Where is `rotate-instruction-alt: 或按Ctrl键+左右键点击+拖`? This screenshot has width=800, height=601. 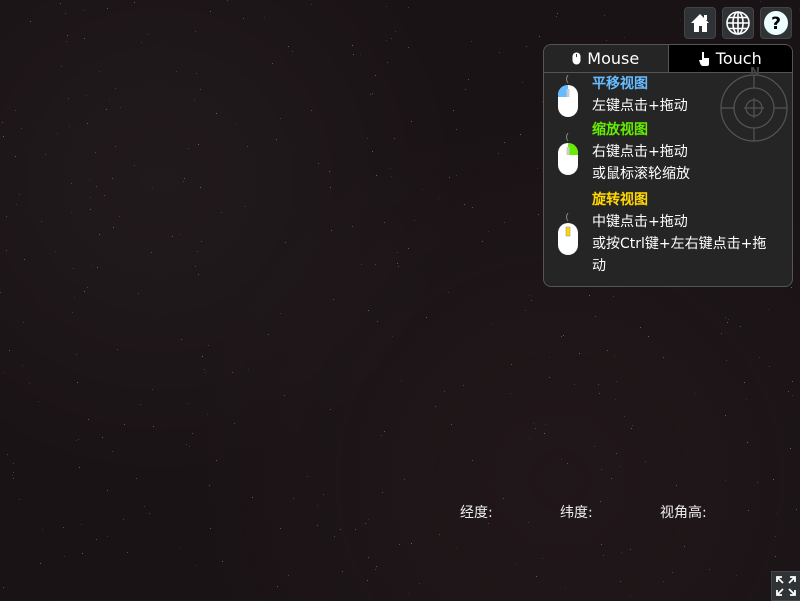
rotate-instruction-alt: 或按Ctrl键+左右键点击+拖 is located at coordinates (679, 244).